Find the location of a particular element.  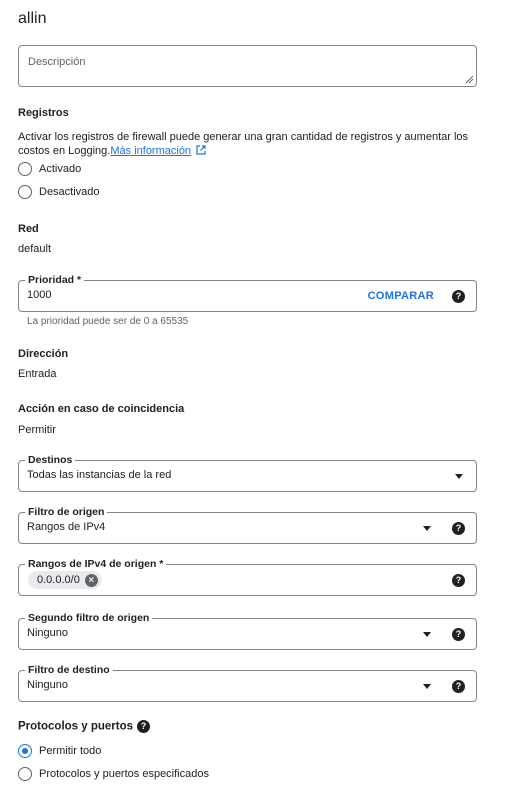

compare-button: COMPARAR is located at coordinates (401, 296).